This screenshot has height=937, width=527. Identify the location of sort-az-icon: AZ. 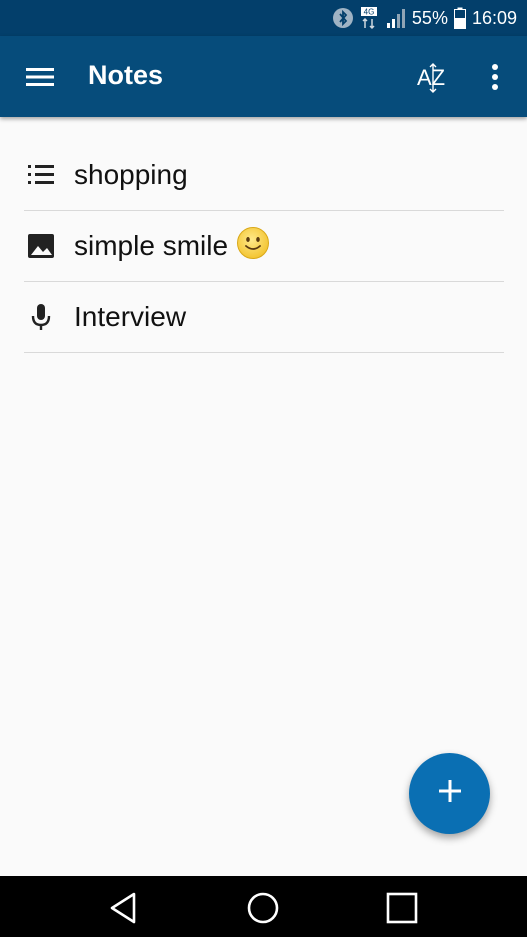
(434, 77).